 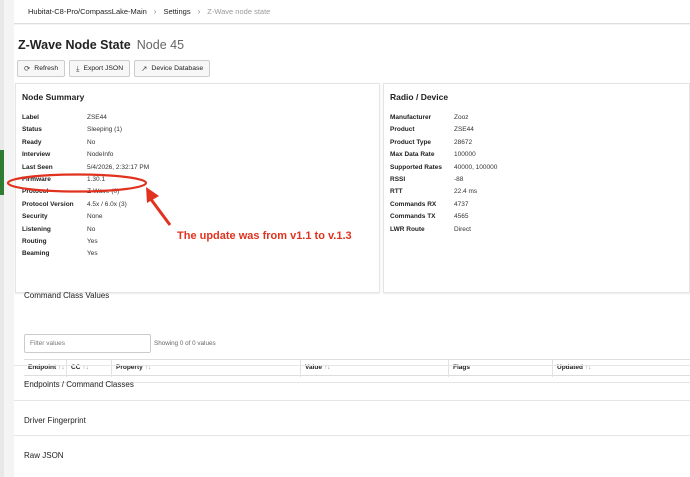 What do you see at coordinates (85, 182) in the screenshot?
I see `summary-row-firmware: Firmware 1.30.1` at bounding box center [85, 182].